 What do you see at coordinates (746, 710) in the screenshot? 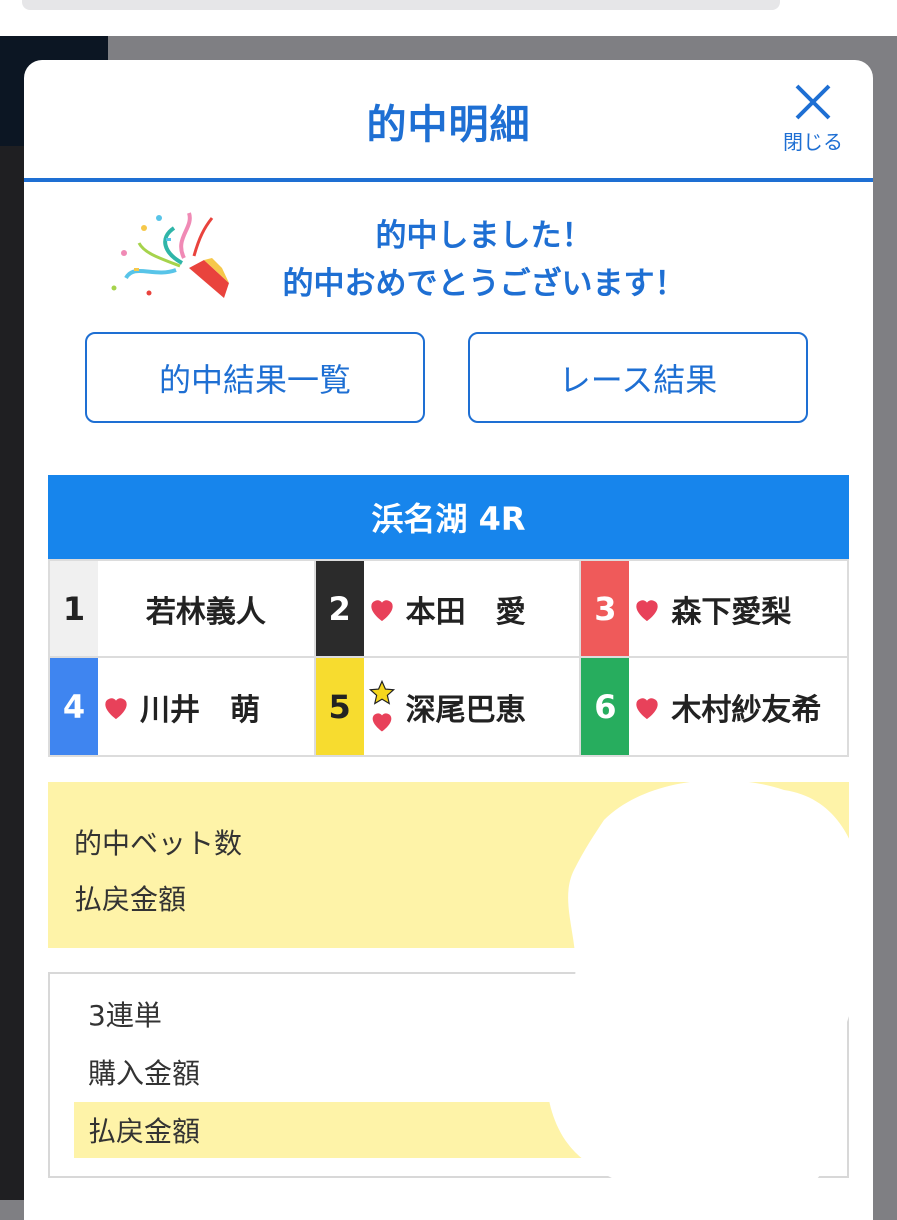
I see `racer-name: 木村紗友希` at bounding box center [746, 710].